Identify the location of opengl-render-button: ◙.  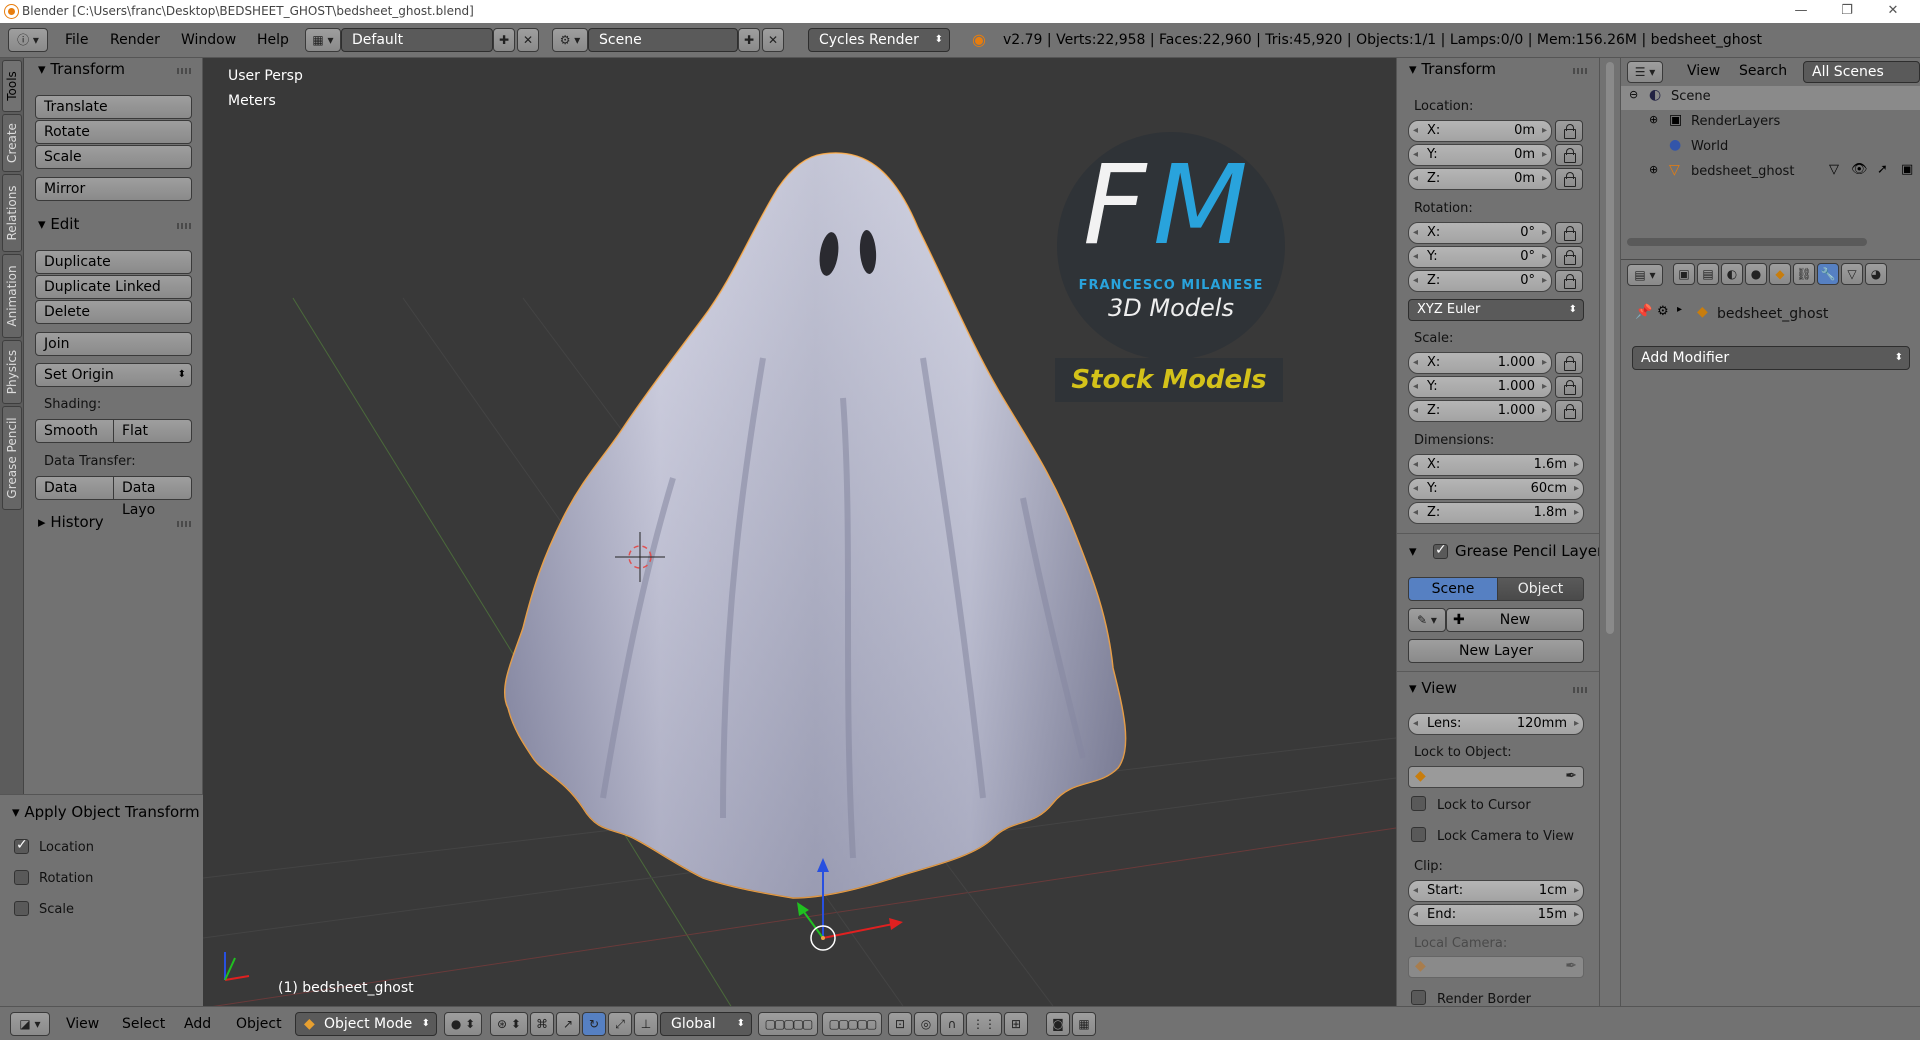
(1058, 1024).